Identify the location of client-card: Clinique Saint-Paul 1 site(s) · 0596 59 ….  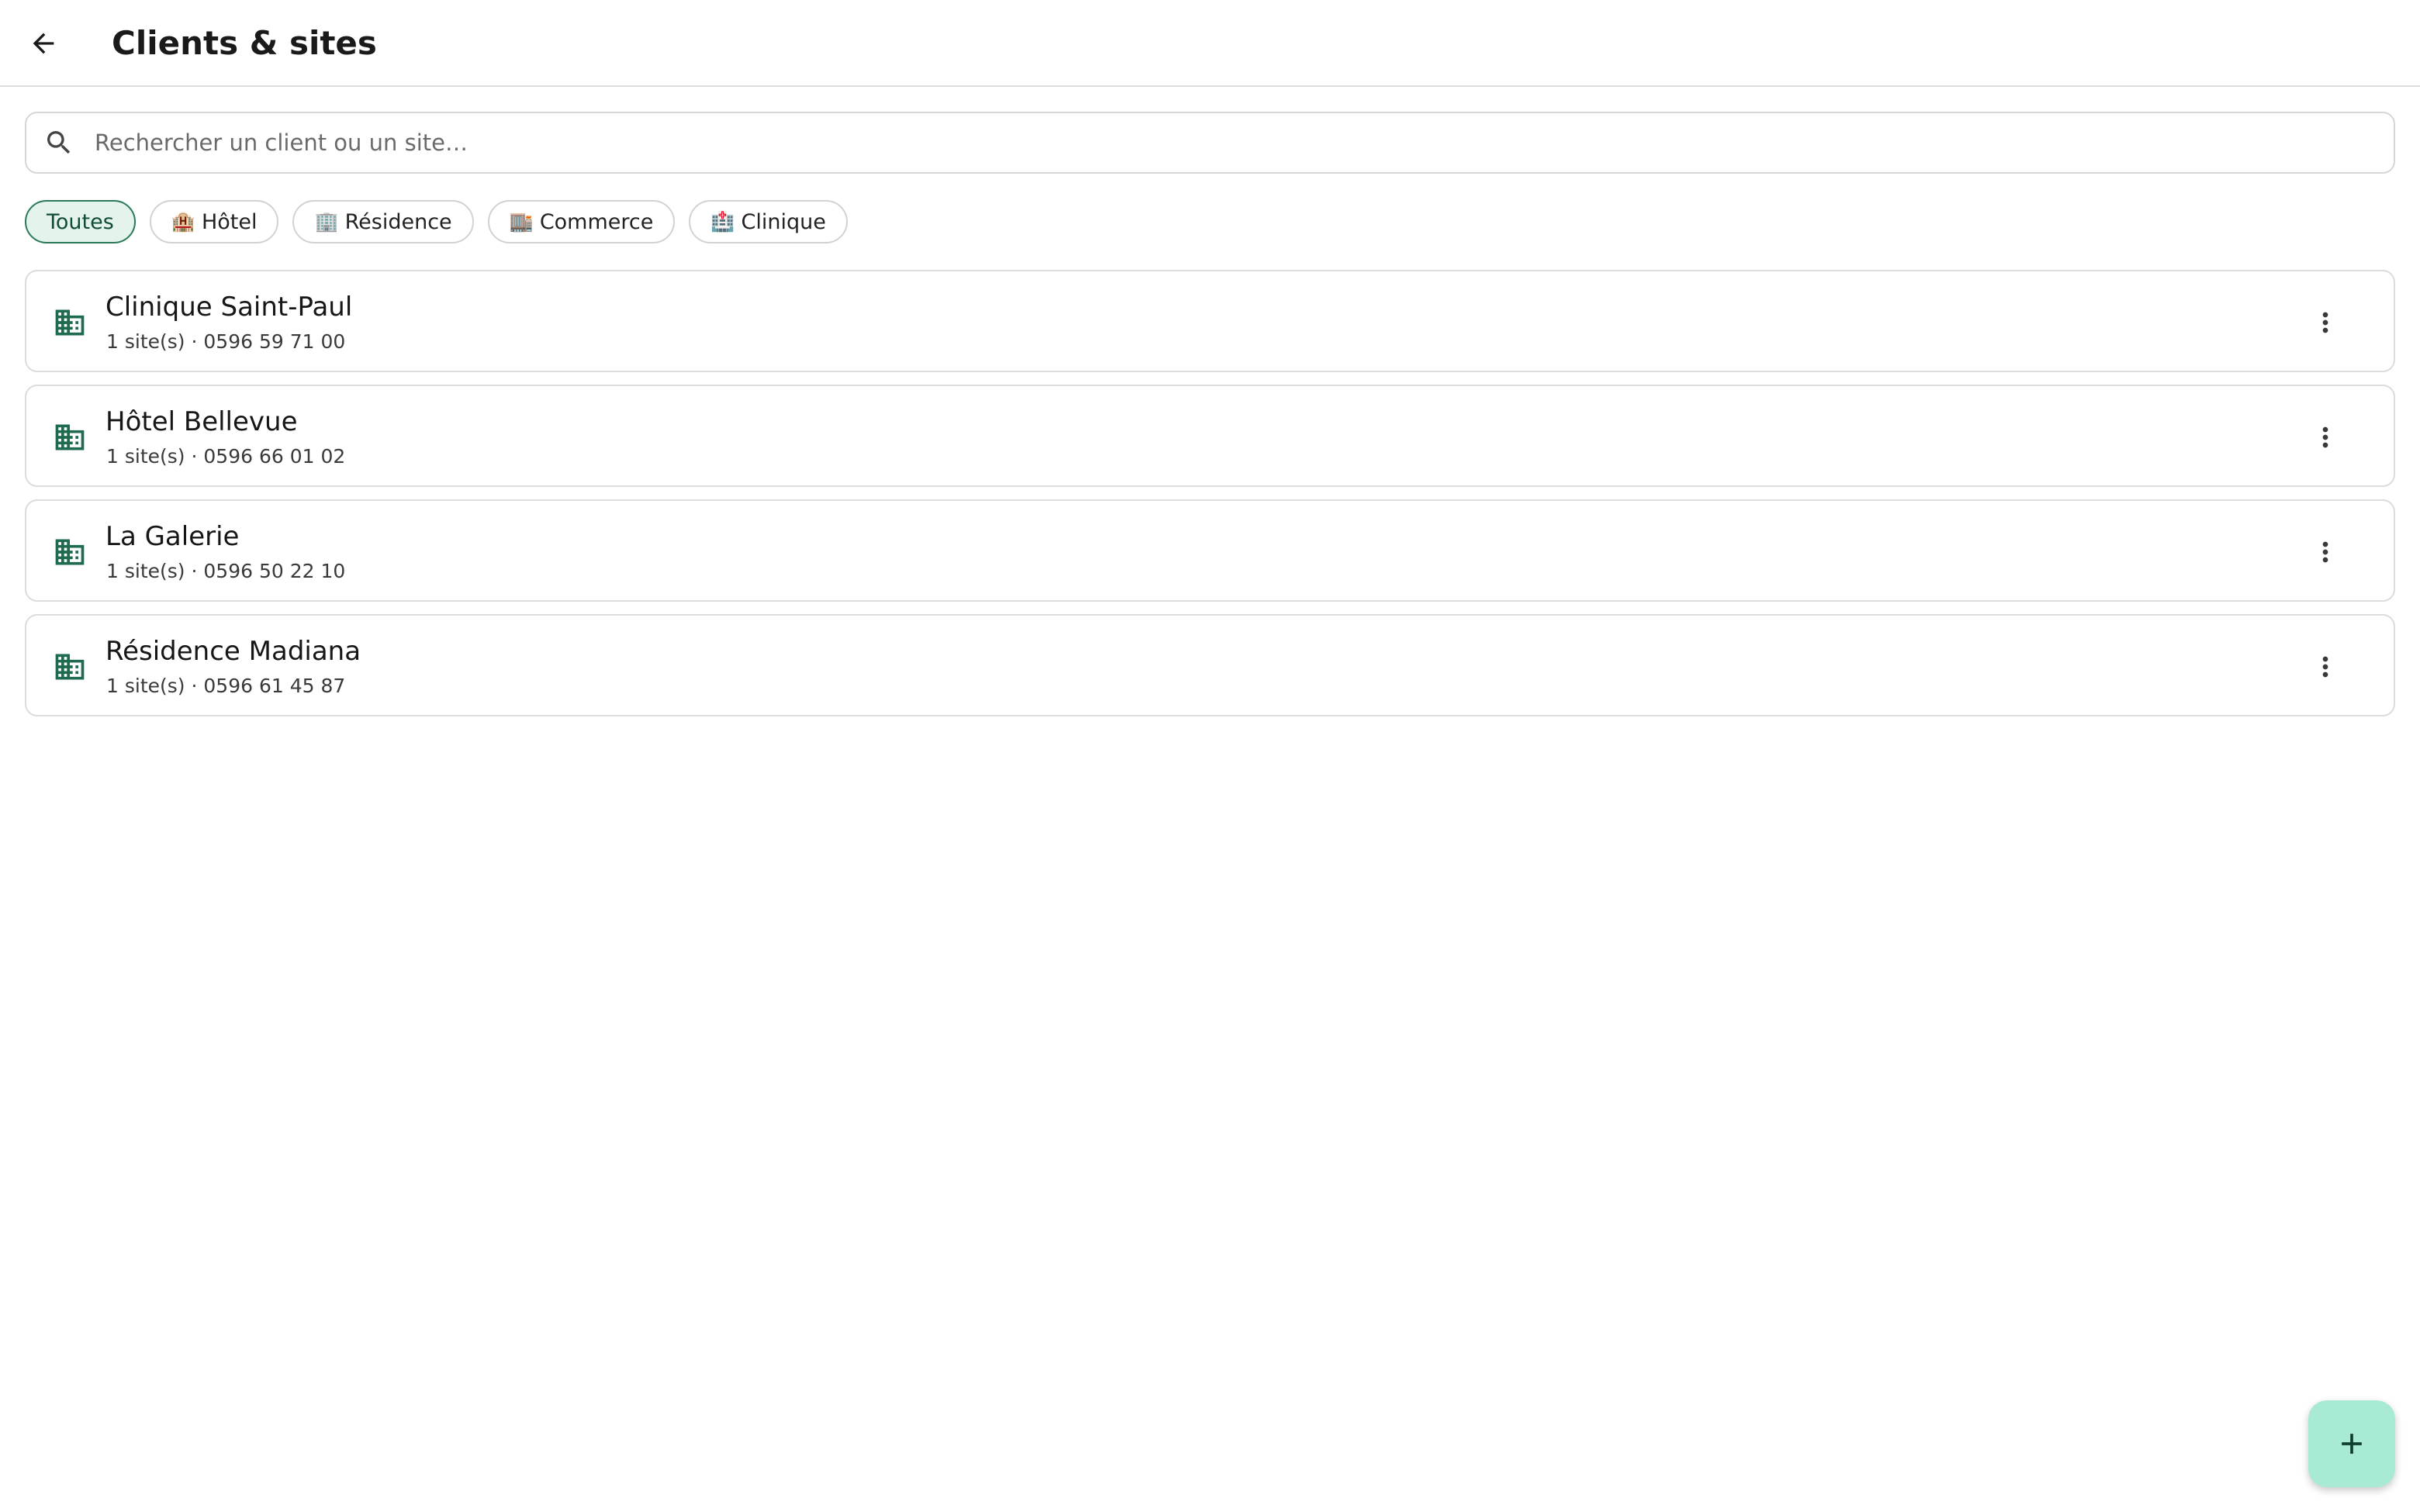
(1210, 321).